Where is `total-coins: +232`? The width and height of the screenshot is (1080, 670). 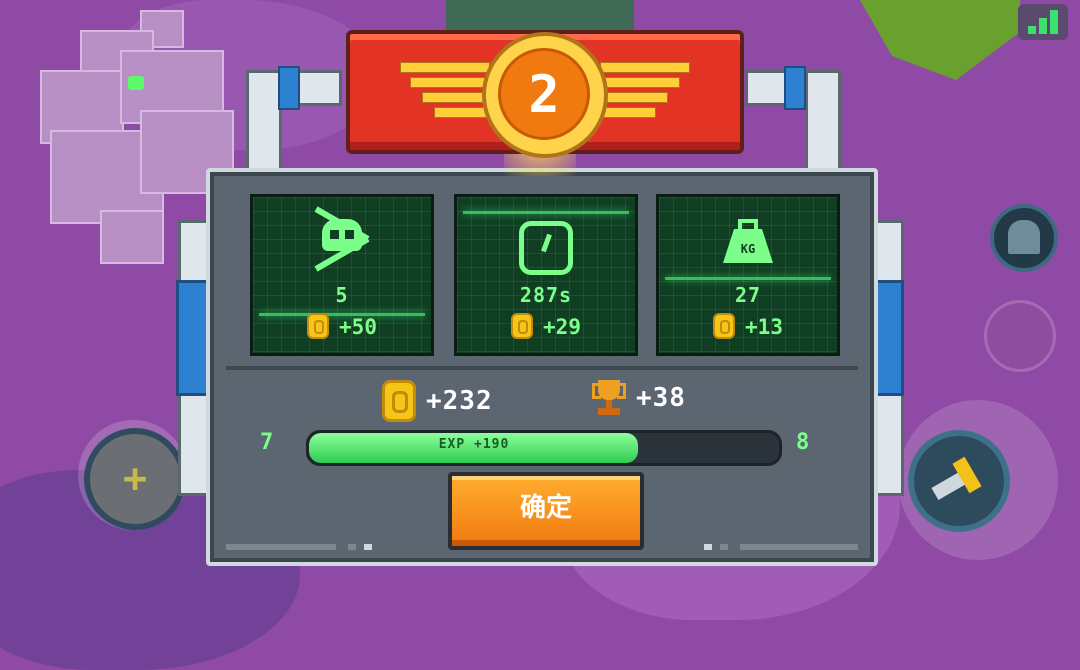 total-coins: +232 is located at coordinates (437, 401).